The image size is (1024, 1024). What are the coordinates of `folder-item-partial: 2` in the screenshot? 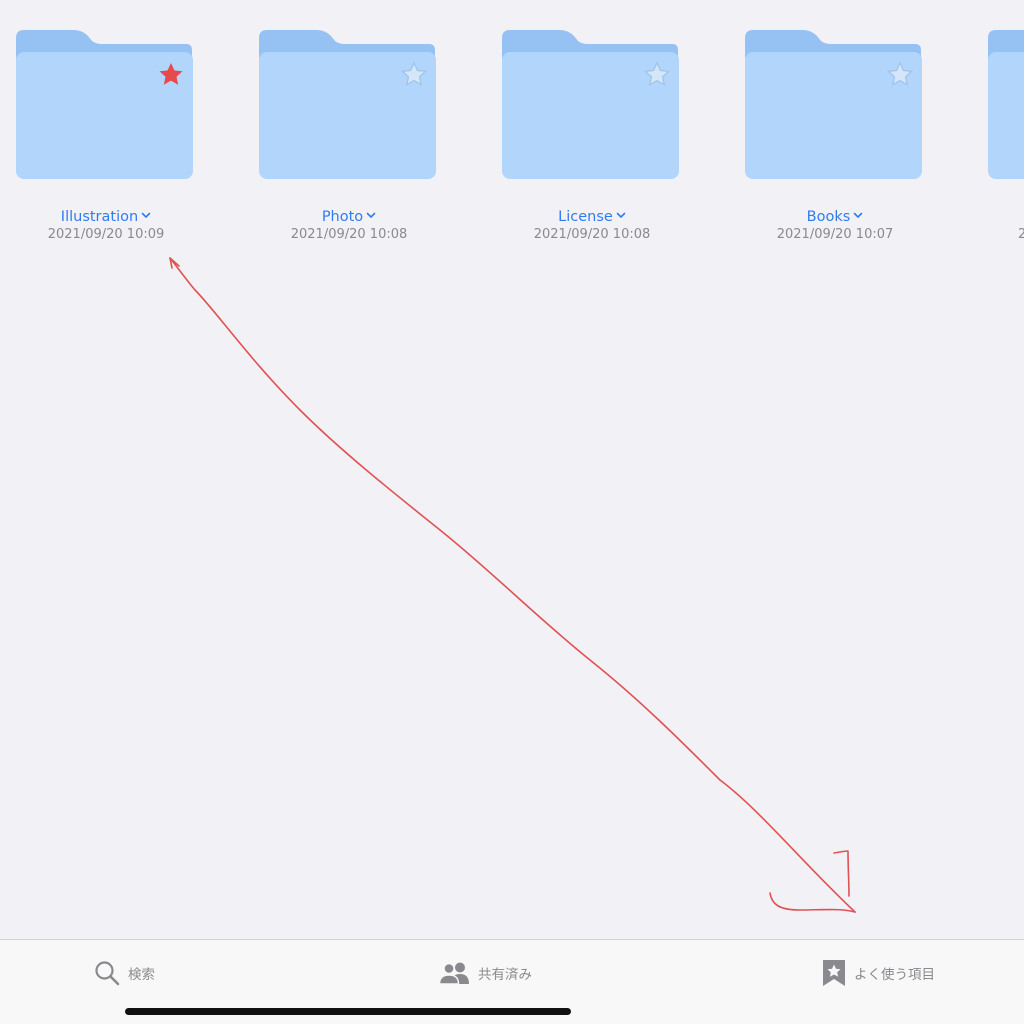 It's located at (1006, 137).